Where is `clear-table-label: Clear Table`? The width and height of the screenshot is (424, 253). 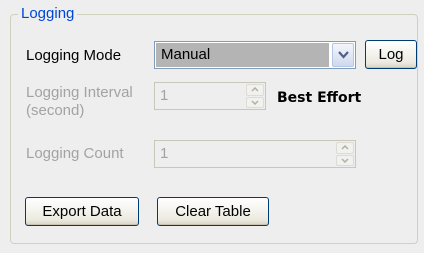
clear-table-label: Clear Table is located at coordinates (213, 211).